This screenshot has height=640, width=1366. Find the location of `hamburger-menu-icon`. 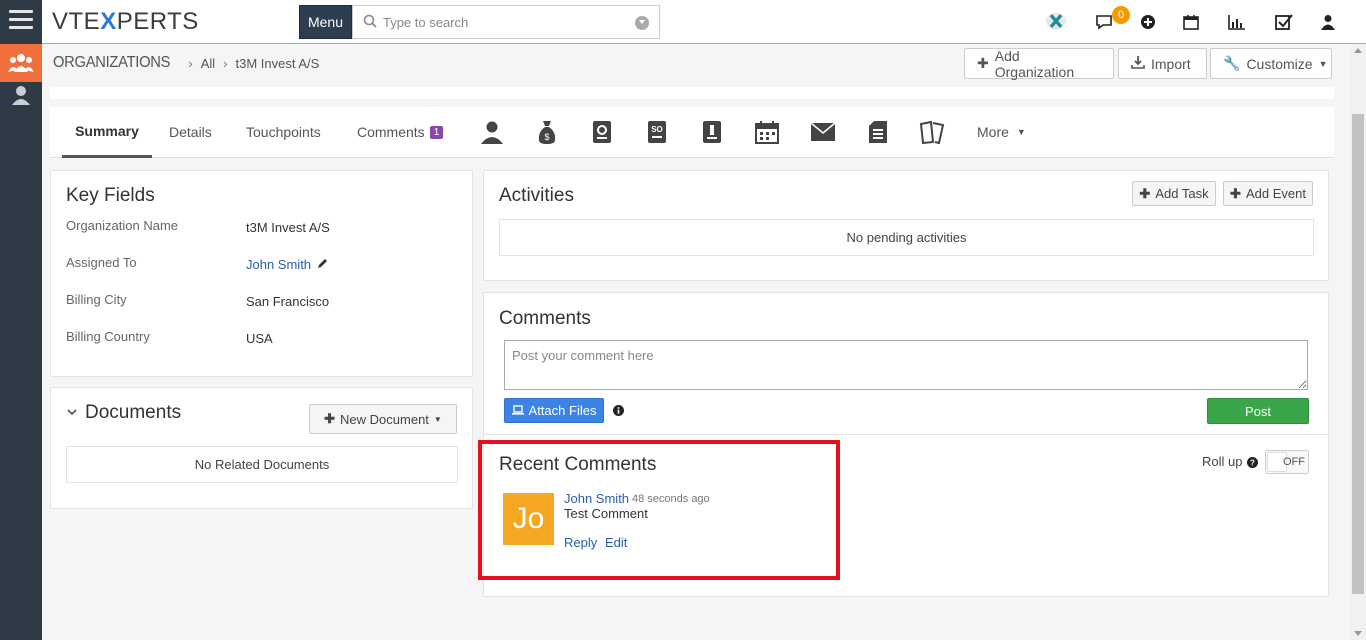

hamburger-menu-icon is located at coordinates (21, 21).